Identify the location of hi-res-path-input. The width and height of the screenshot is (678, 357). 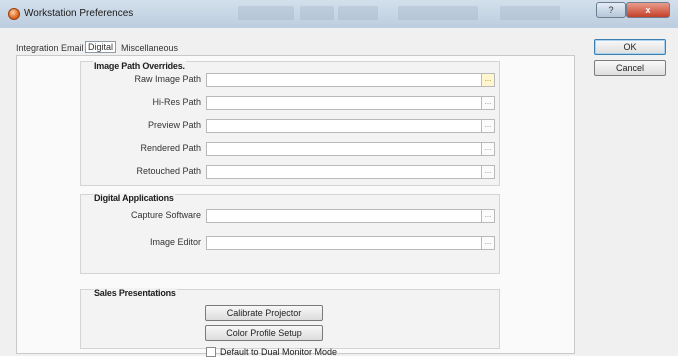
(344, 103).